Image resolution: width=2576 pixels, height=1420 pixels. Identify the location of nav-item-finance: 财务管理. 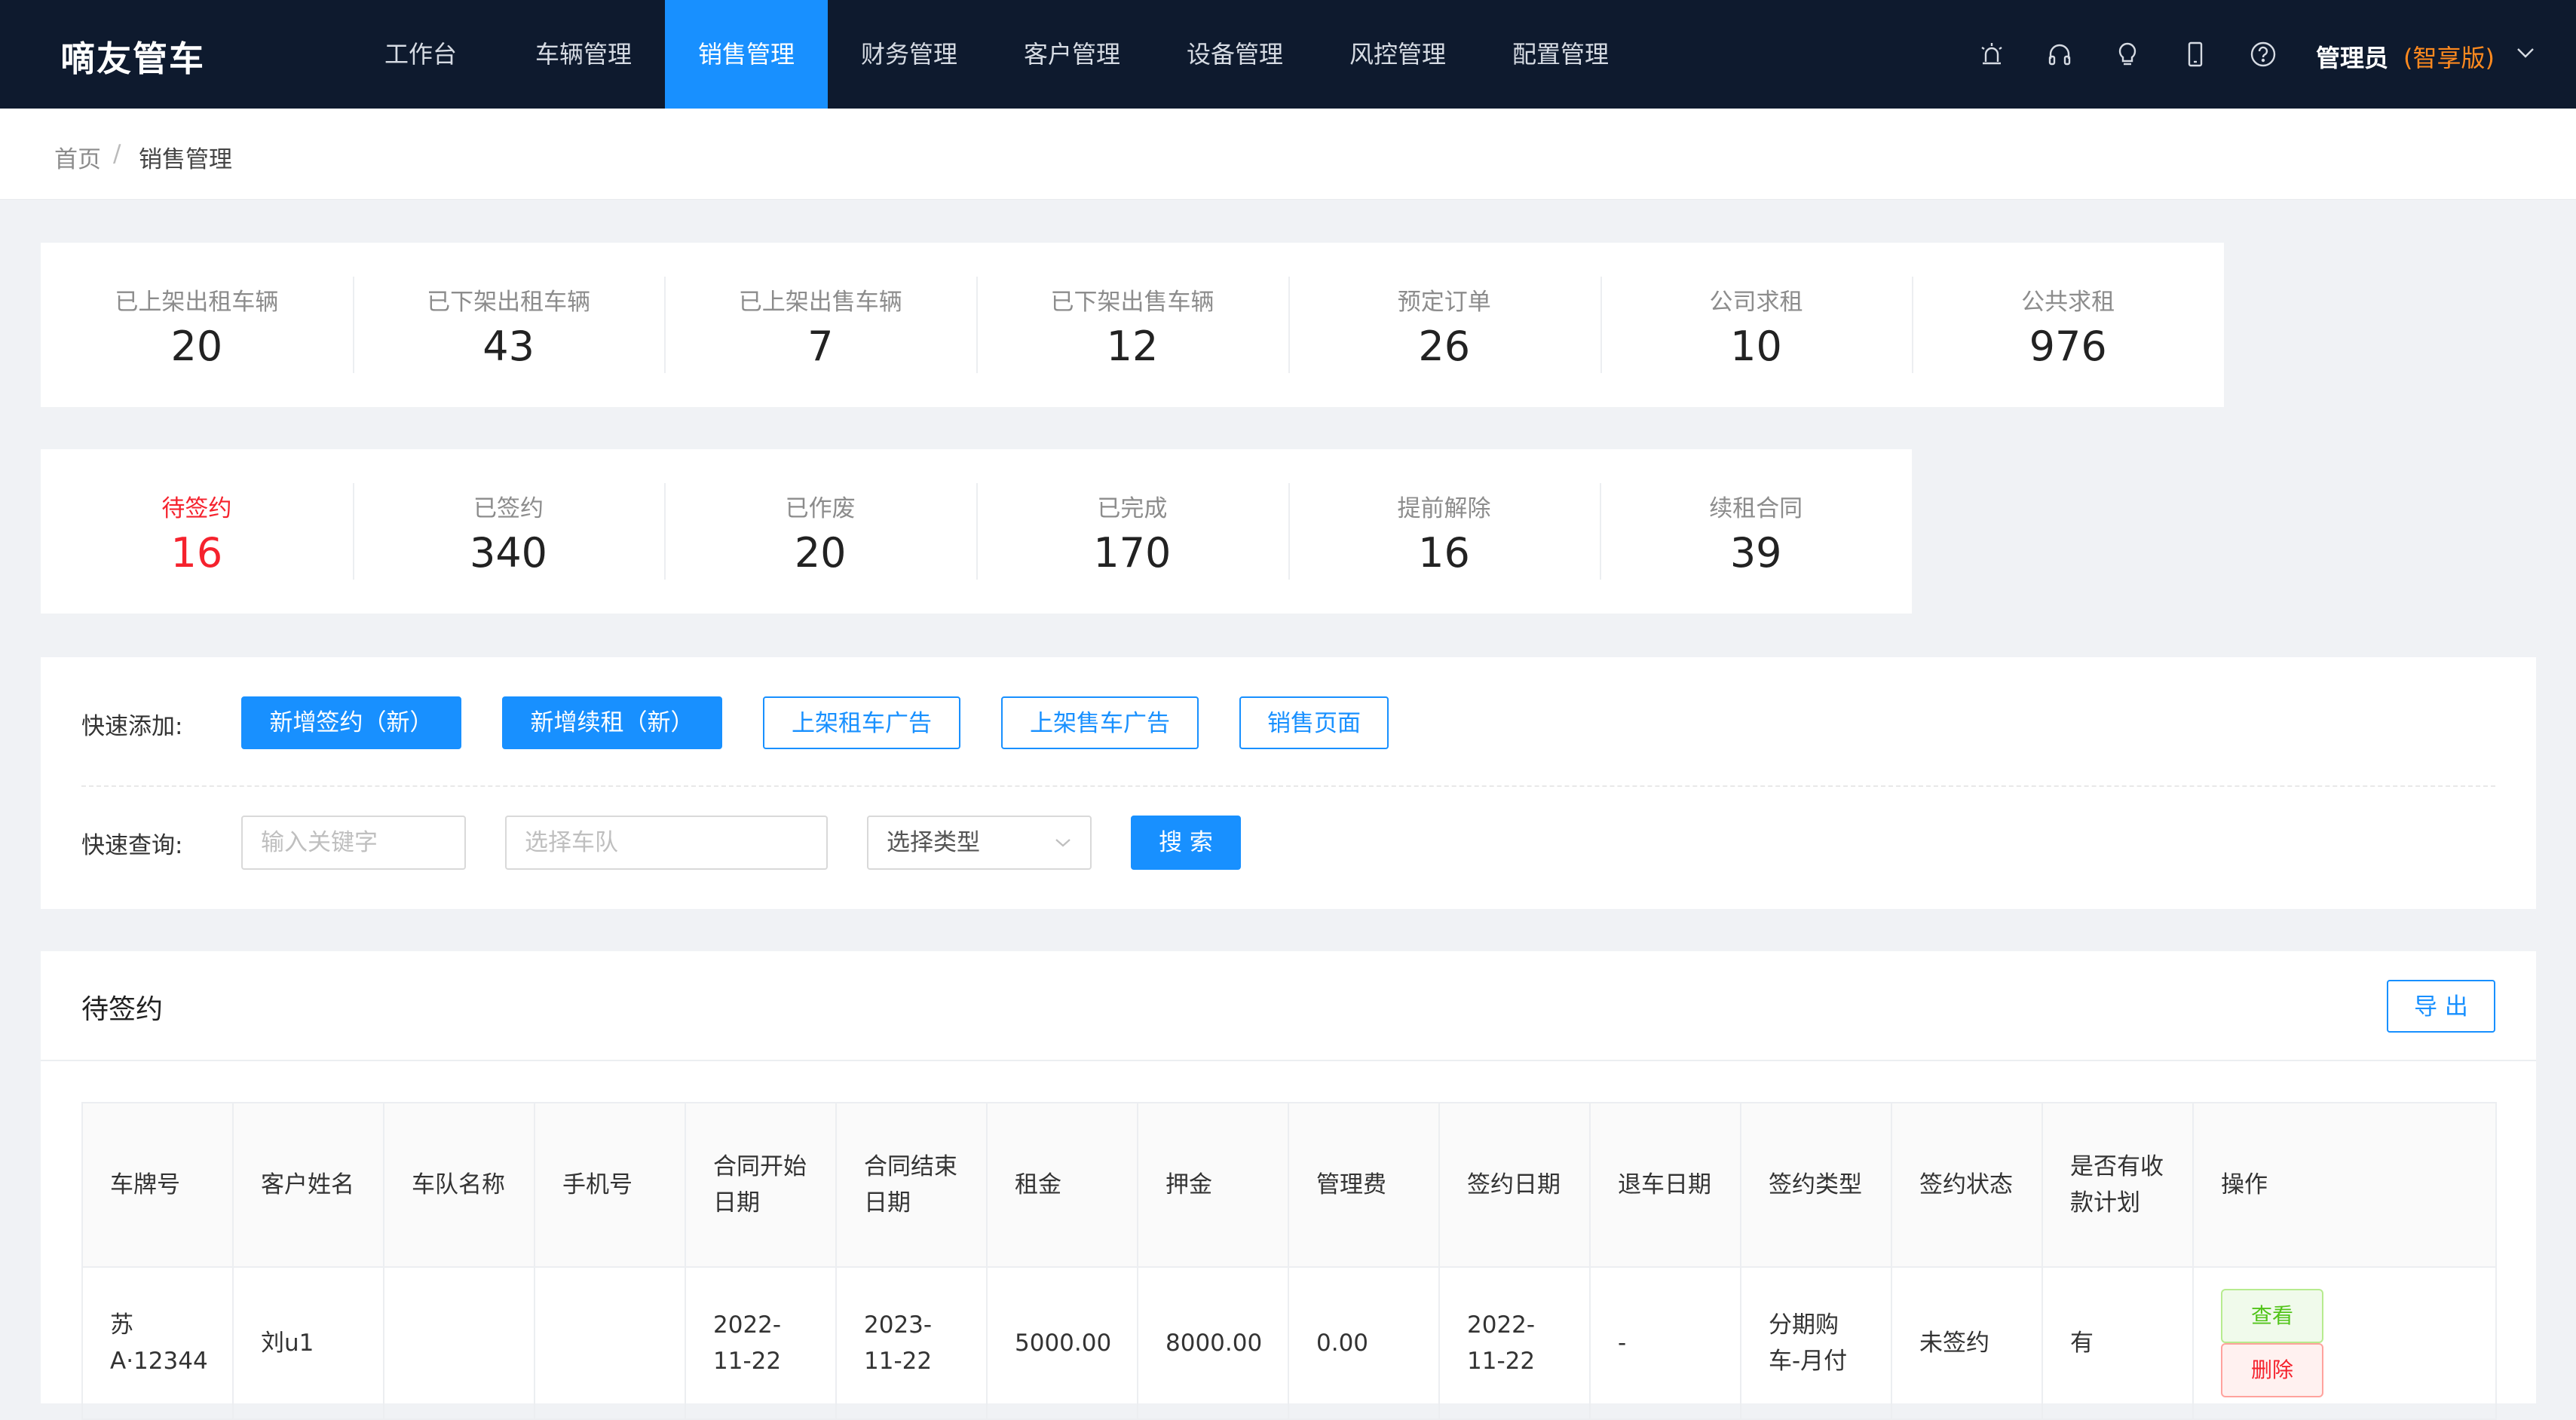
(909, 54).